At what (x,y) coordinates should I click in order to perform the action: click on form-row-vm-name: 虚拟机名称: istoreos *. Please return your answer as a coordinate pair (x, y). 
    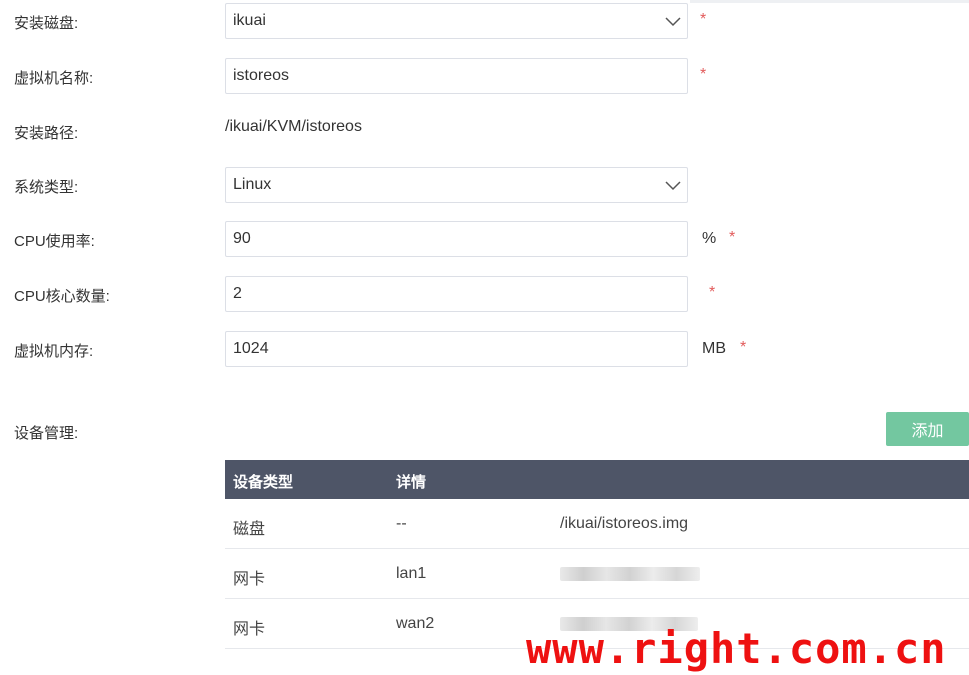
    Looking at the image, I should click on (484, 76).